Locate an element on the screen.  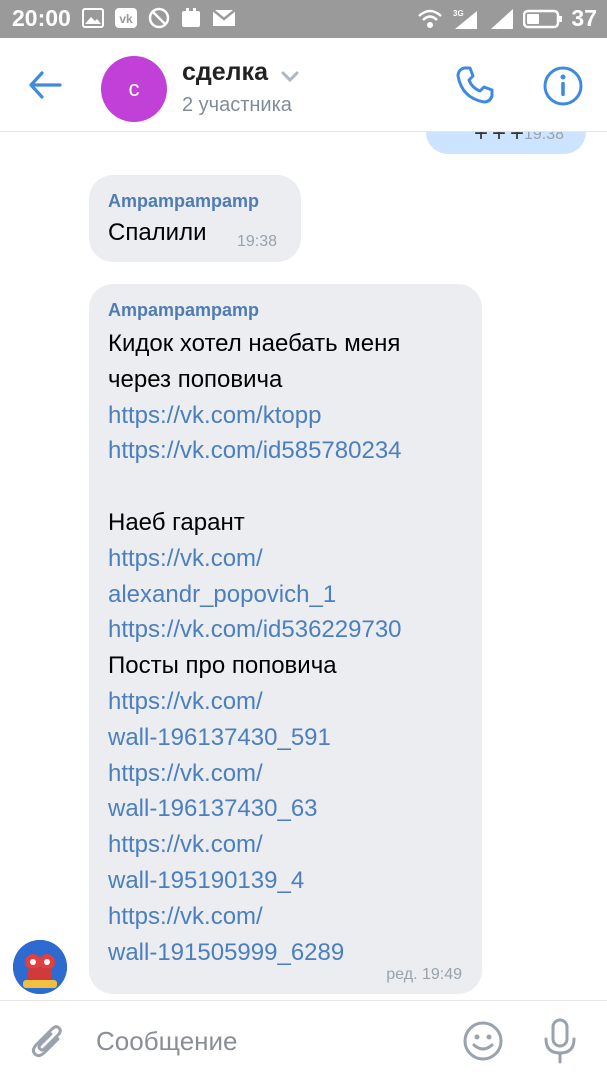
message-line: Посты про поповича is located at coordinates (222, 666).